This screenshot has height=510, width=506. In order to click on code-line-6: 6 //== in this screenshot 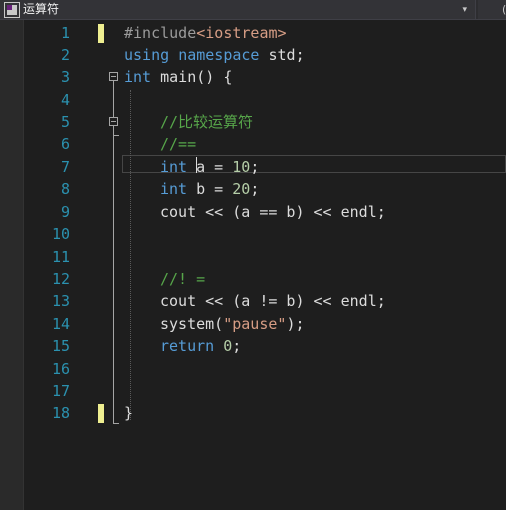, I will do `click(265, 144)`.